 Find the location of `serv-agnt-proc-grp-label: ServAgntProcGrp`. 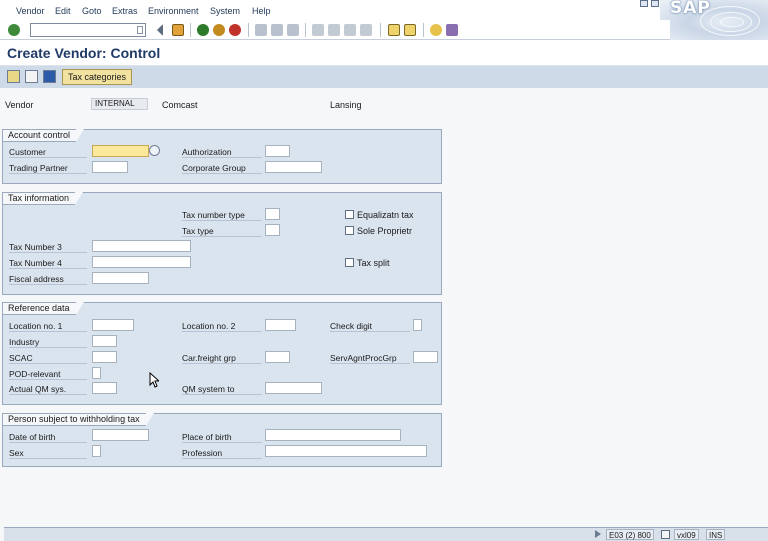

serv-agnt-proc-grp-label: ServAgntProcGrp is located at coordinates (370, 358).